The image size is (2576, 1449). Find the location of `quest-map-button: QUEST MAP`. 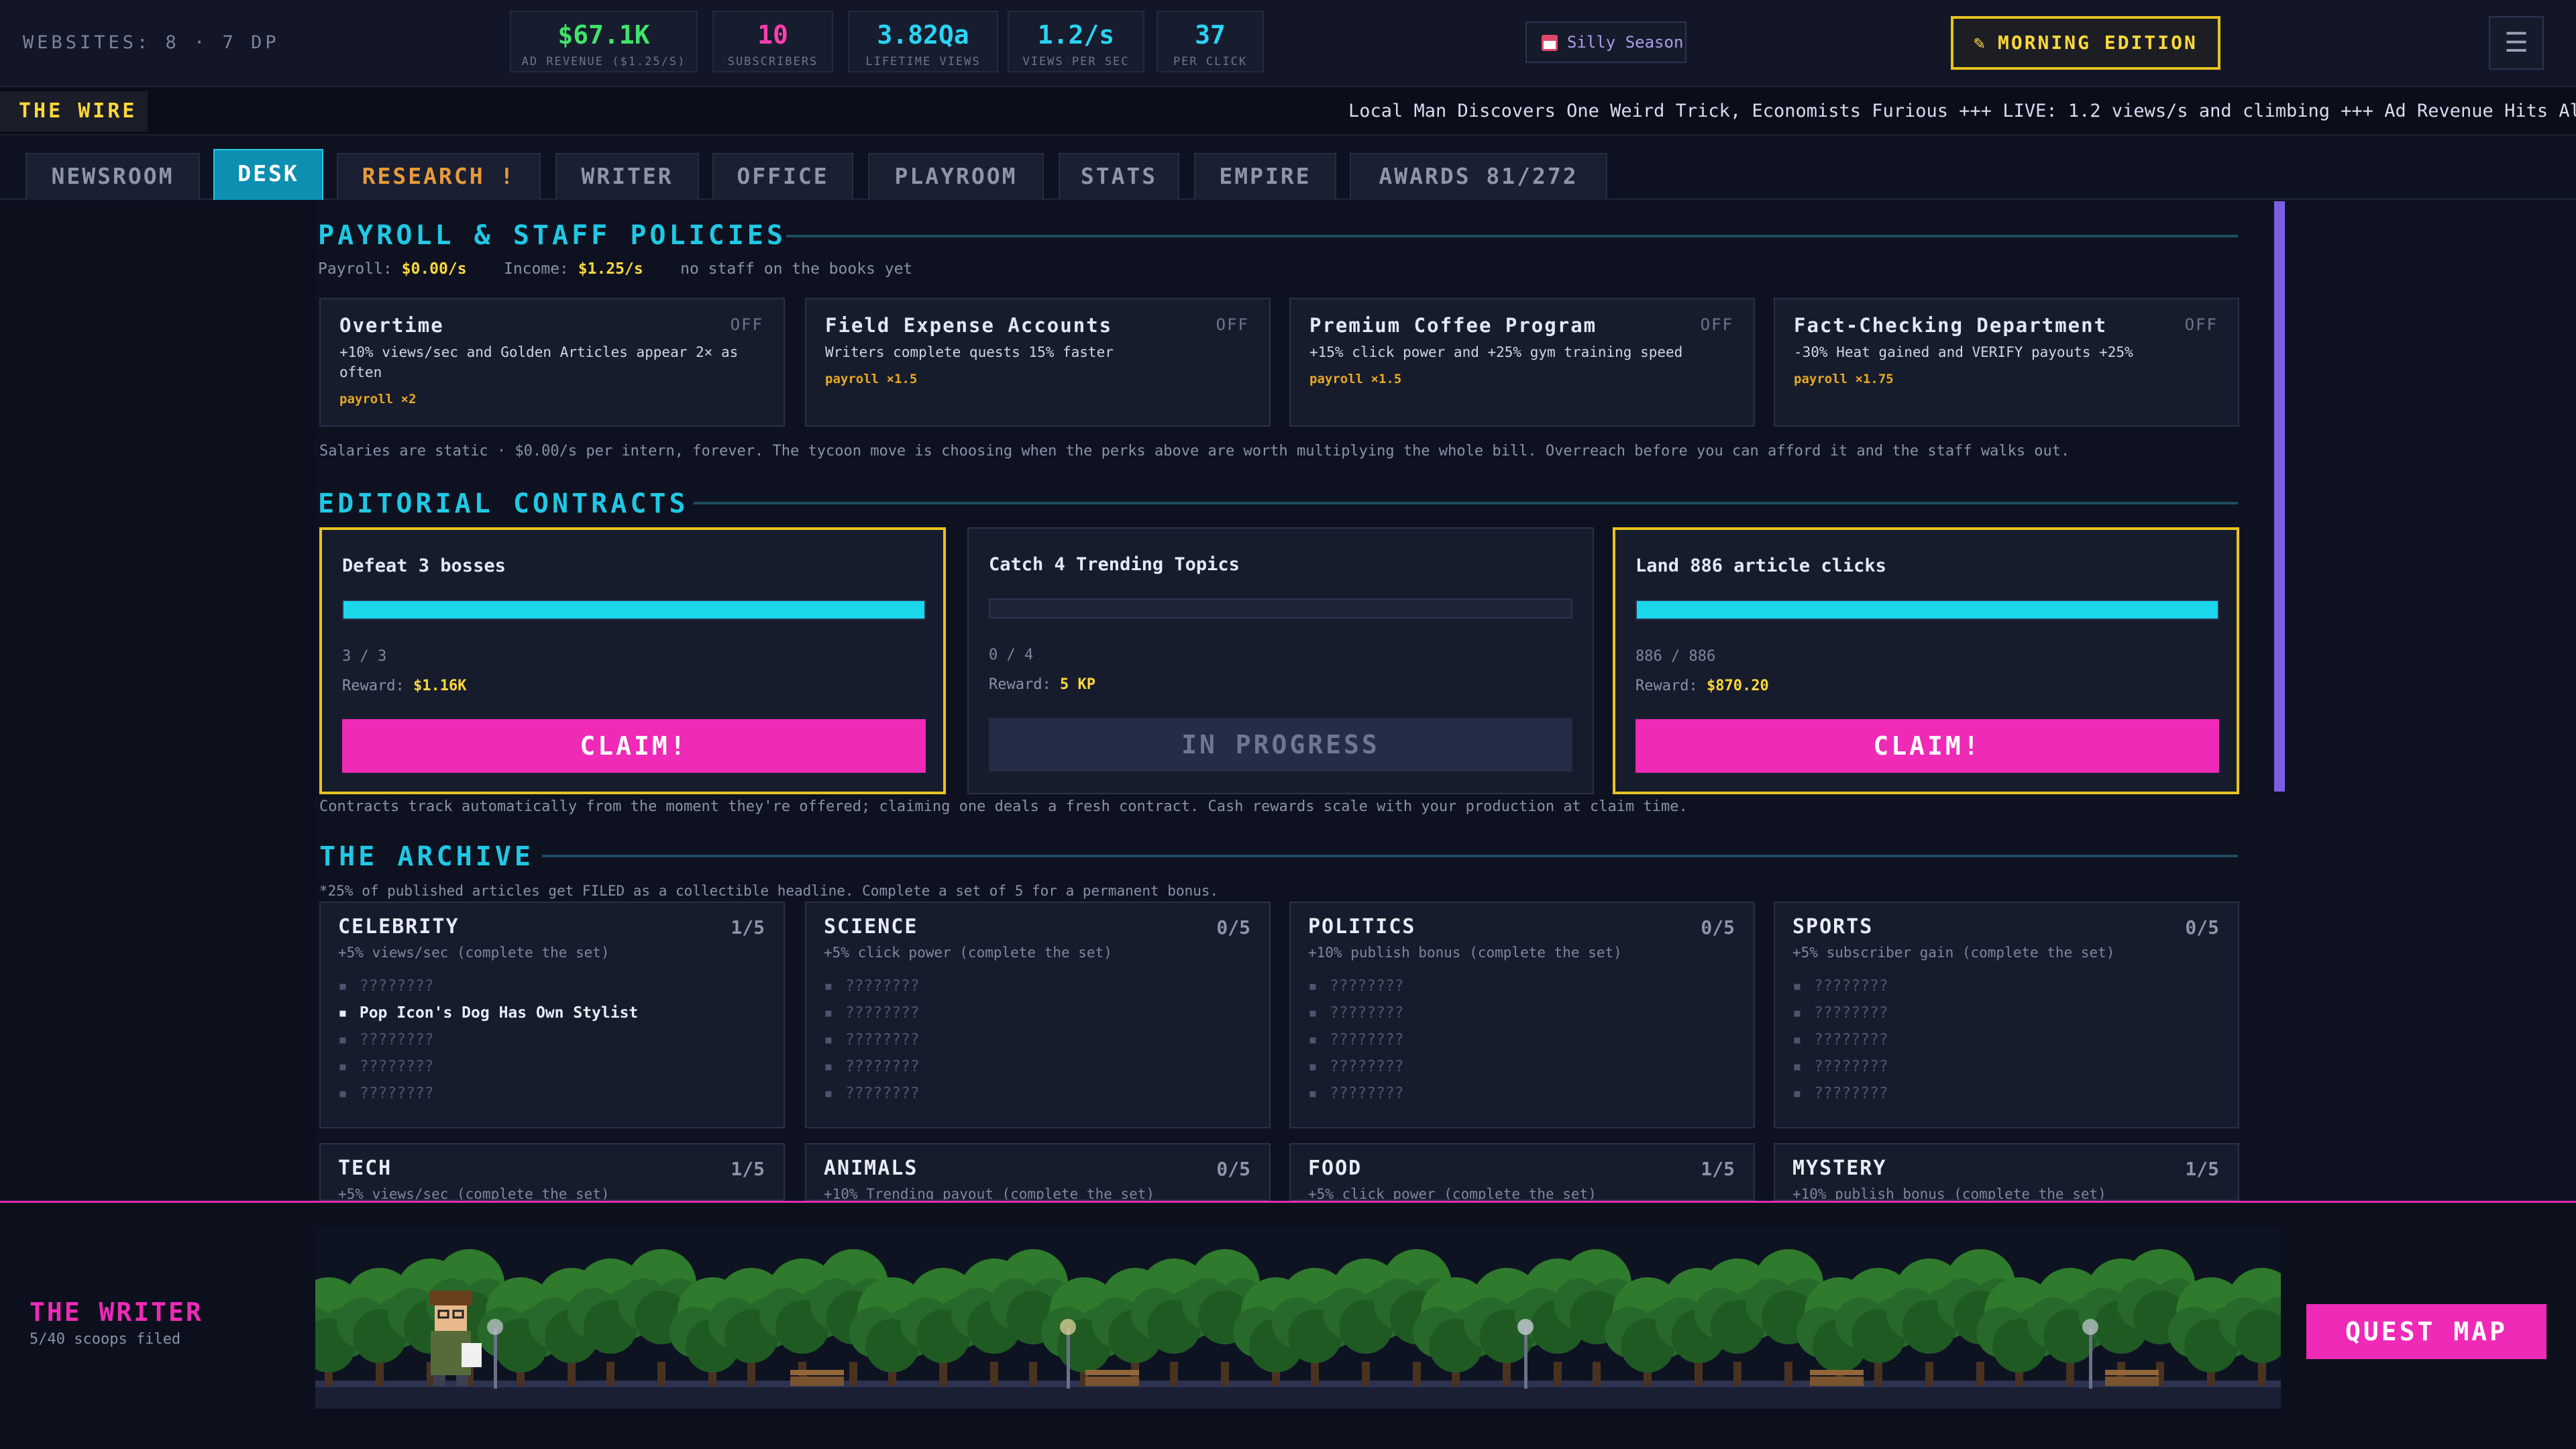

quest-map-button: QUEST MAP is located at coordinates (2426, 1331).